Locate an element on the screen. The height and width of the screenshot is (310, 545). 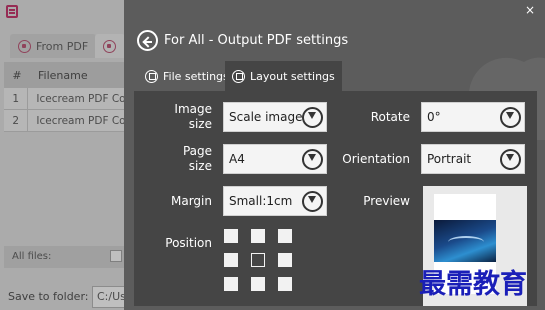
page-size-value: A4 is located at coordinates (237, 159).